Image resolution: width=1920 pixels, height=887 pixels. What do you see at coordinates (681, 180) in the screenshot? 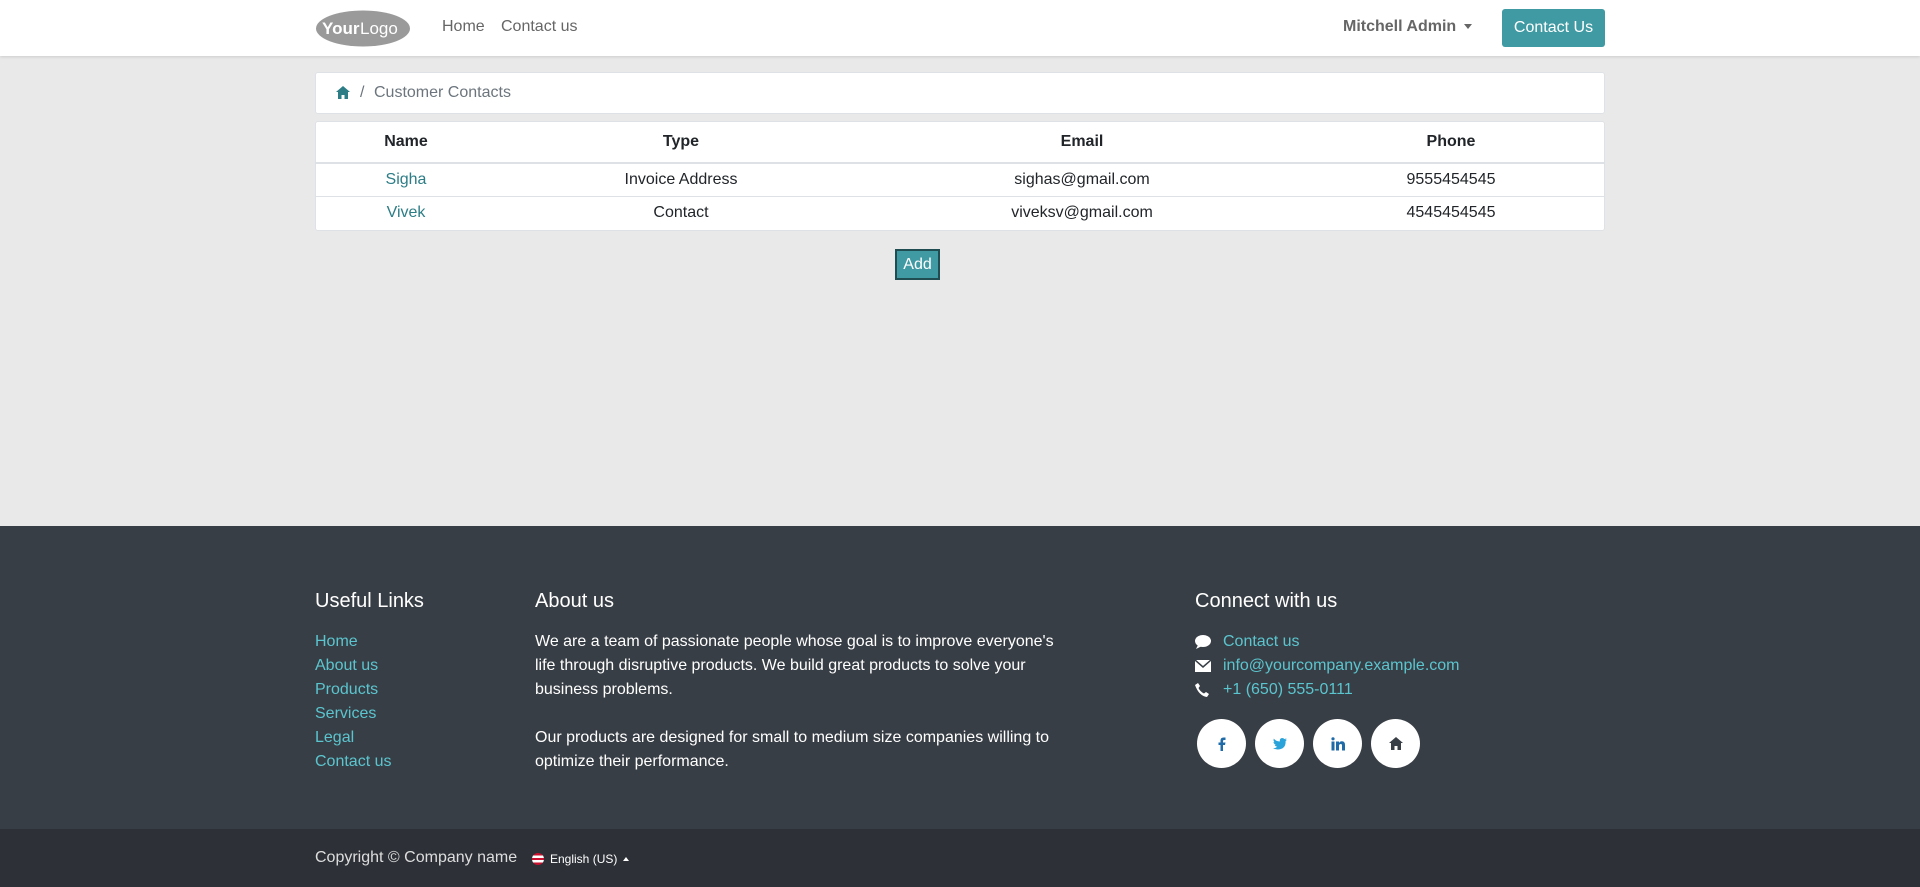
I see `contact-type: Invoice Address` at bounding box center [681, 180].